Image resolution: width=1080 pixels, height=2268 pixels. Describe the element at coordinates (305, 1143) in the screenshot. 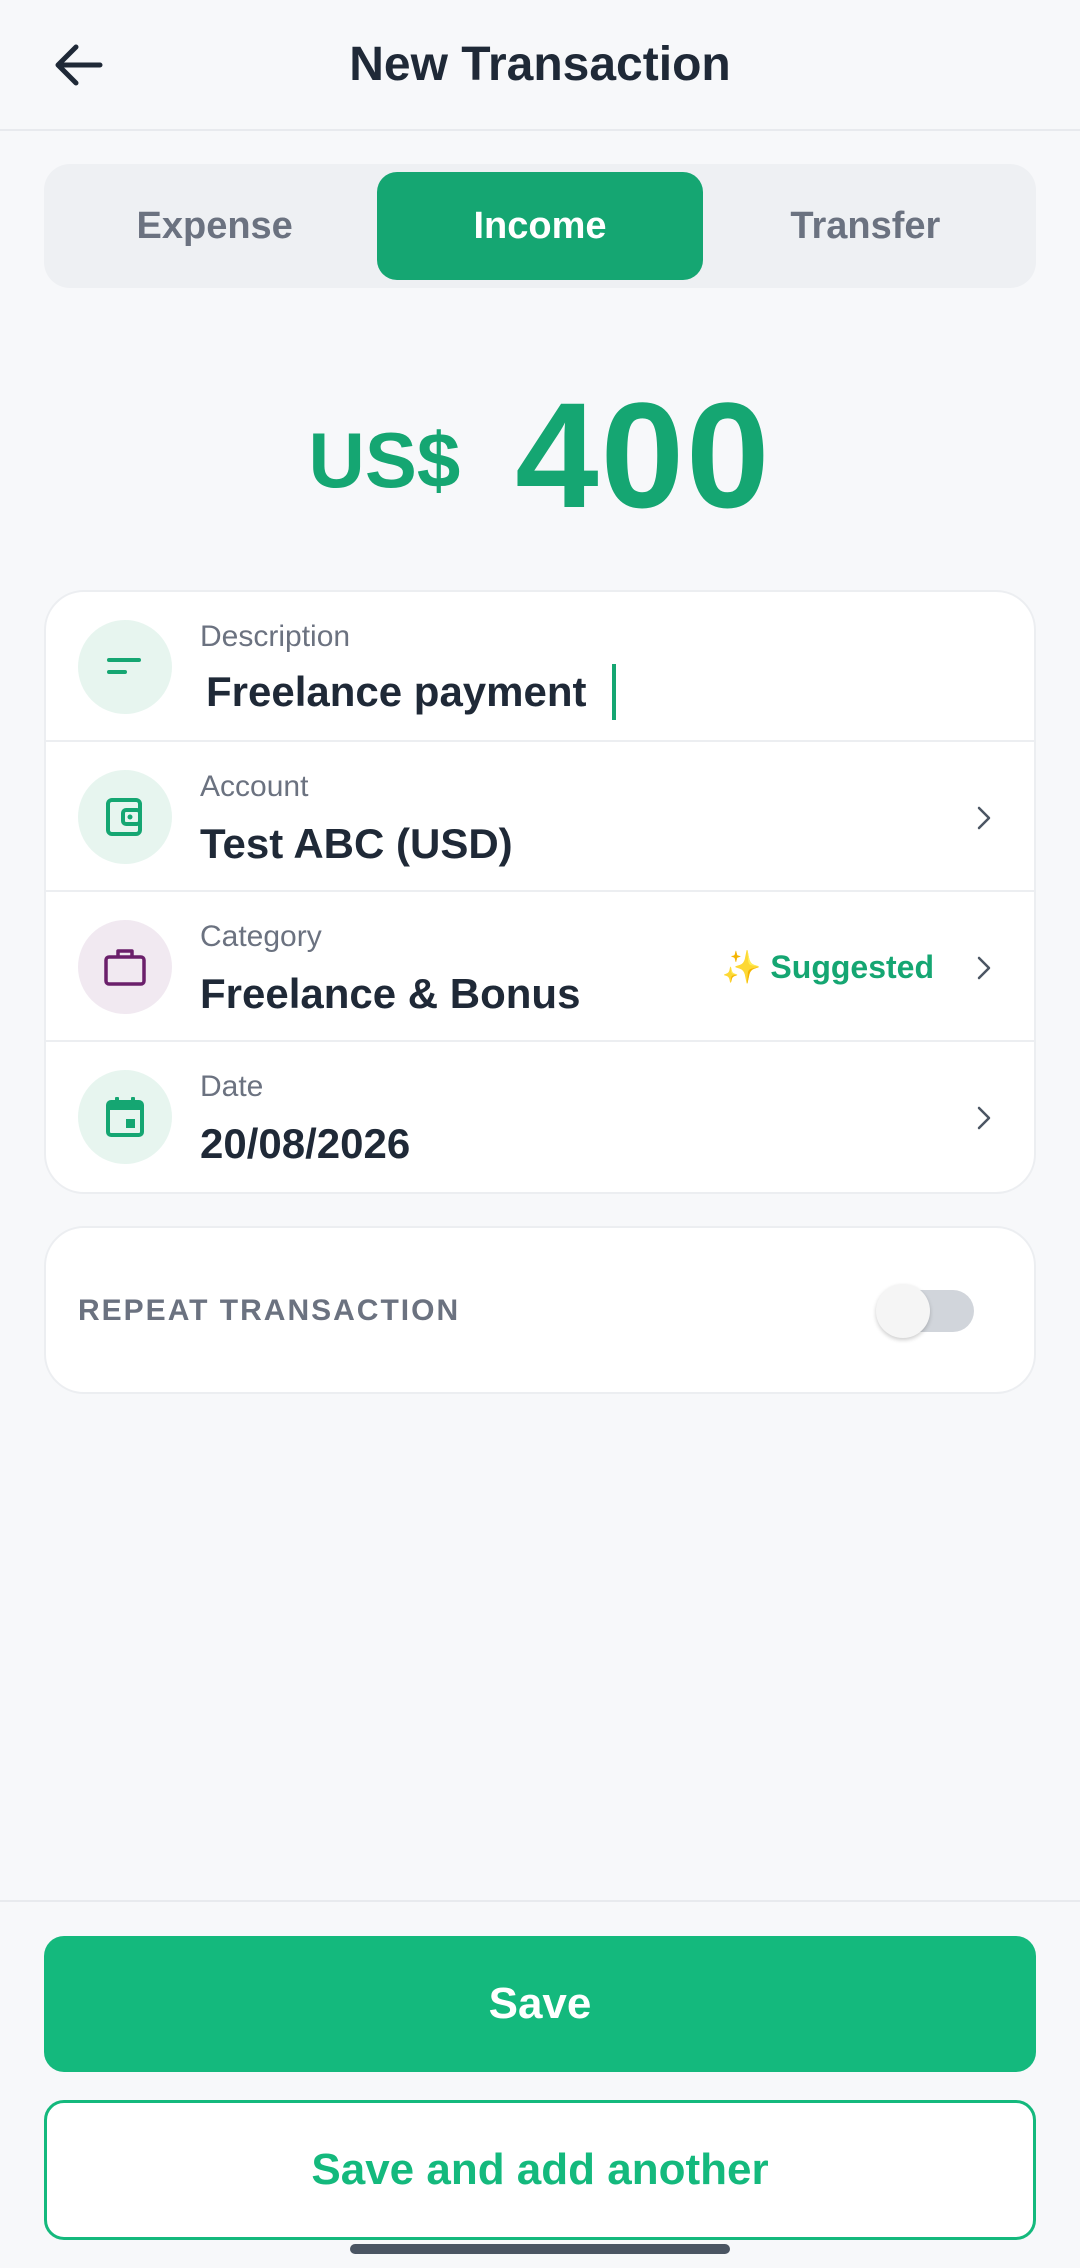

I see `date-value: 20/08/2026` at that location.